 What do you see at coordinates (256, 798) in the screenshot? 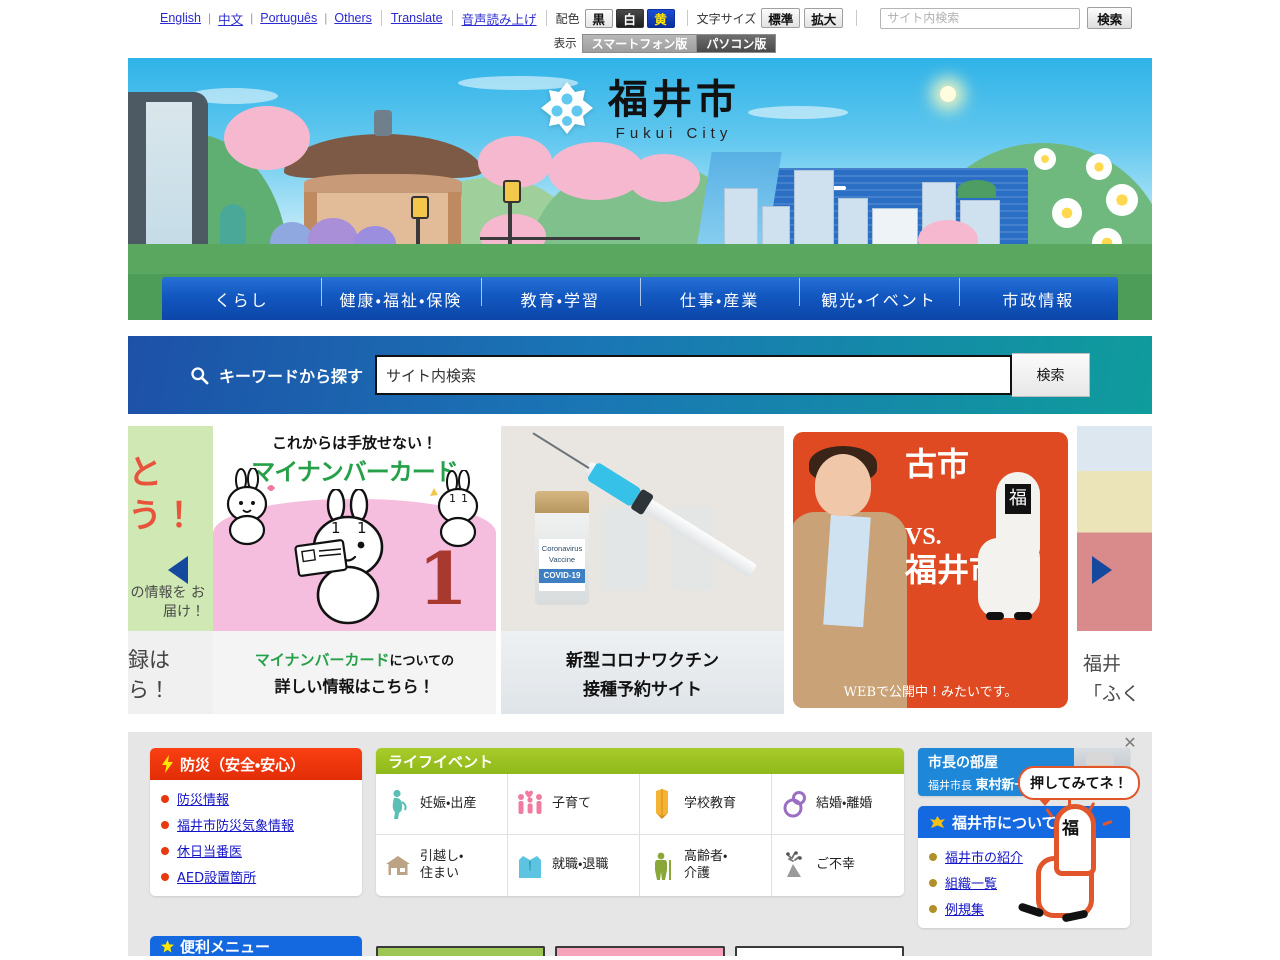
I see `bousai-link-0: 防災情報` at bounding box center [256, 798].